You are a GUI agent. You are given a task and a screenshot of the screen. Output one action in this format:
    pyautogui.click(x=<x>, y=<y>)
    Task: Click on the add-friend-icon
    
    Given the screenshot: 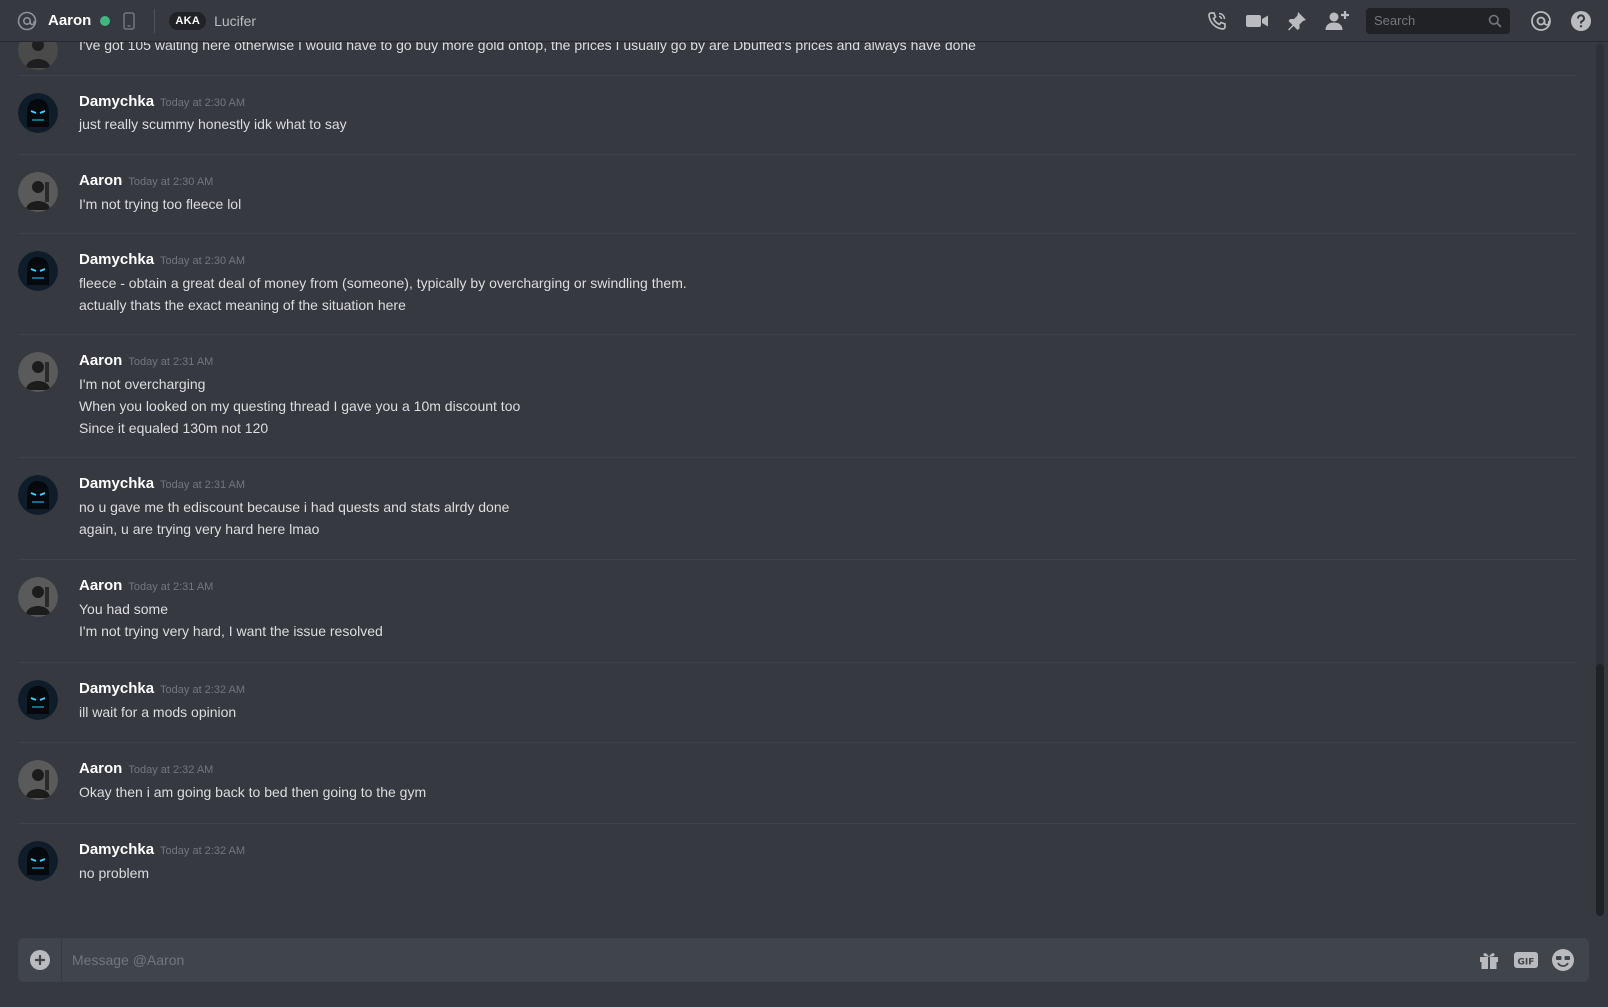 What is the action you would take?
    pyautogui.click(x=1337, y=21)
    